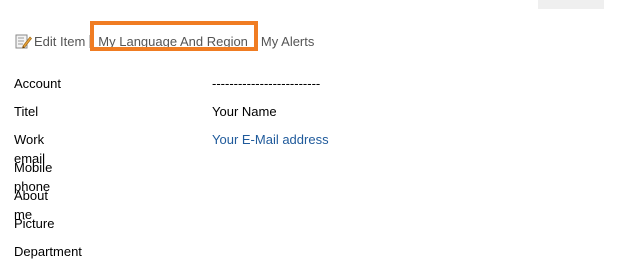 This screenshot has width=627, height=270. I want to click on row-label: Titel, so click(26, 111).